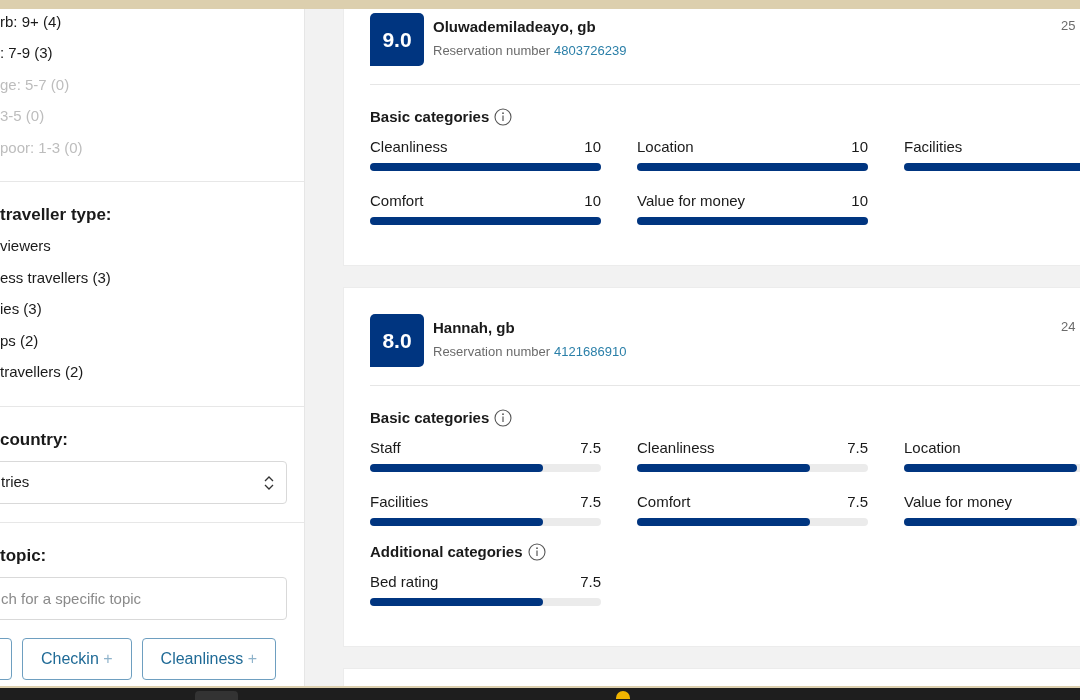  What do you see at coordinates (77, 659) in the screenshot?
I see `topic-button: Checkin +` at bounding box center [77, 659].